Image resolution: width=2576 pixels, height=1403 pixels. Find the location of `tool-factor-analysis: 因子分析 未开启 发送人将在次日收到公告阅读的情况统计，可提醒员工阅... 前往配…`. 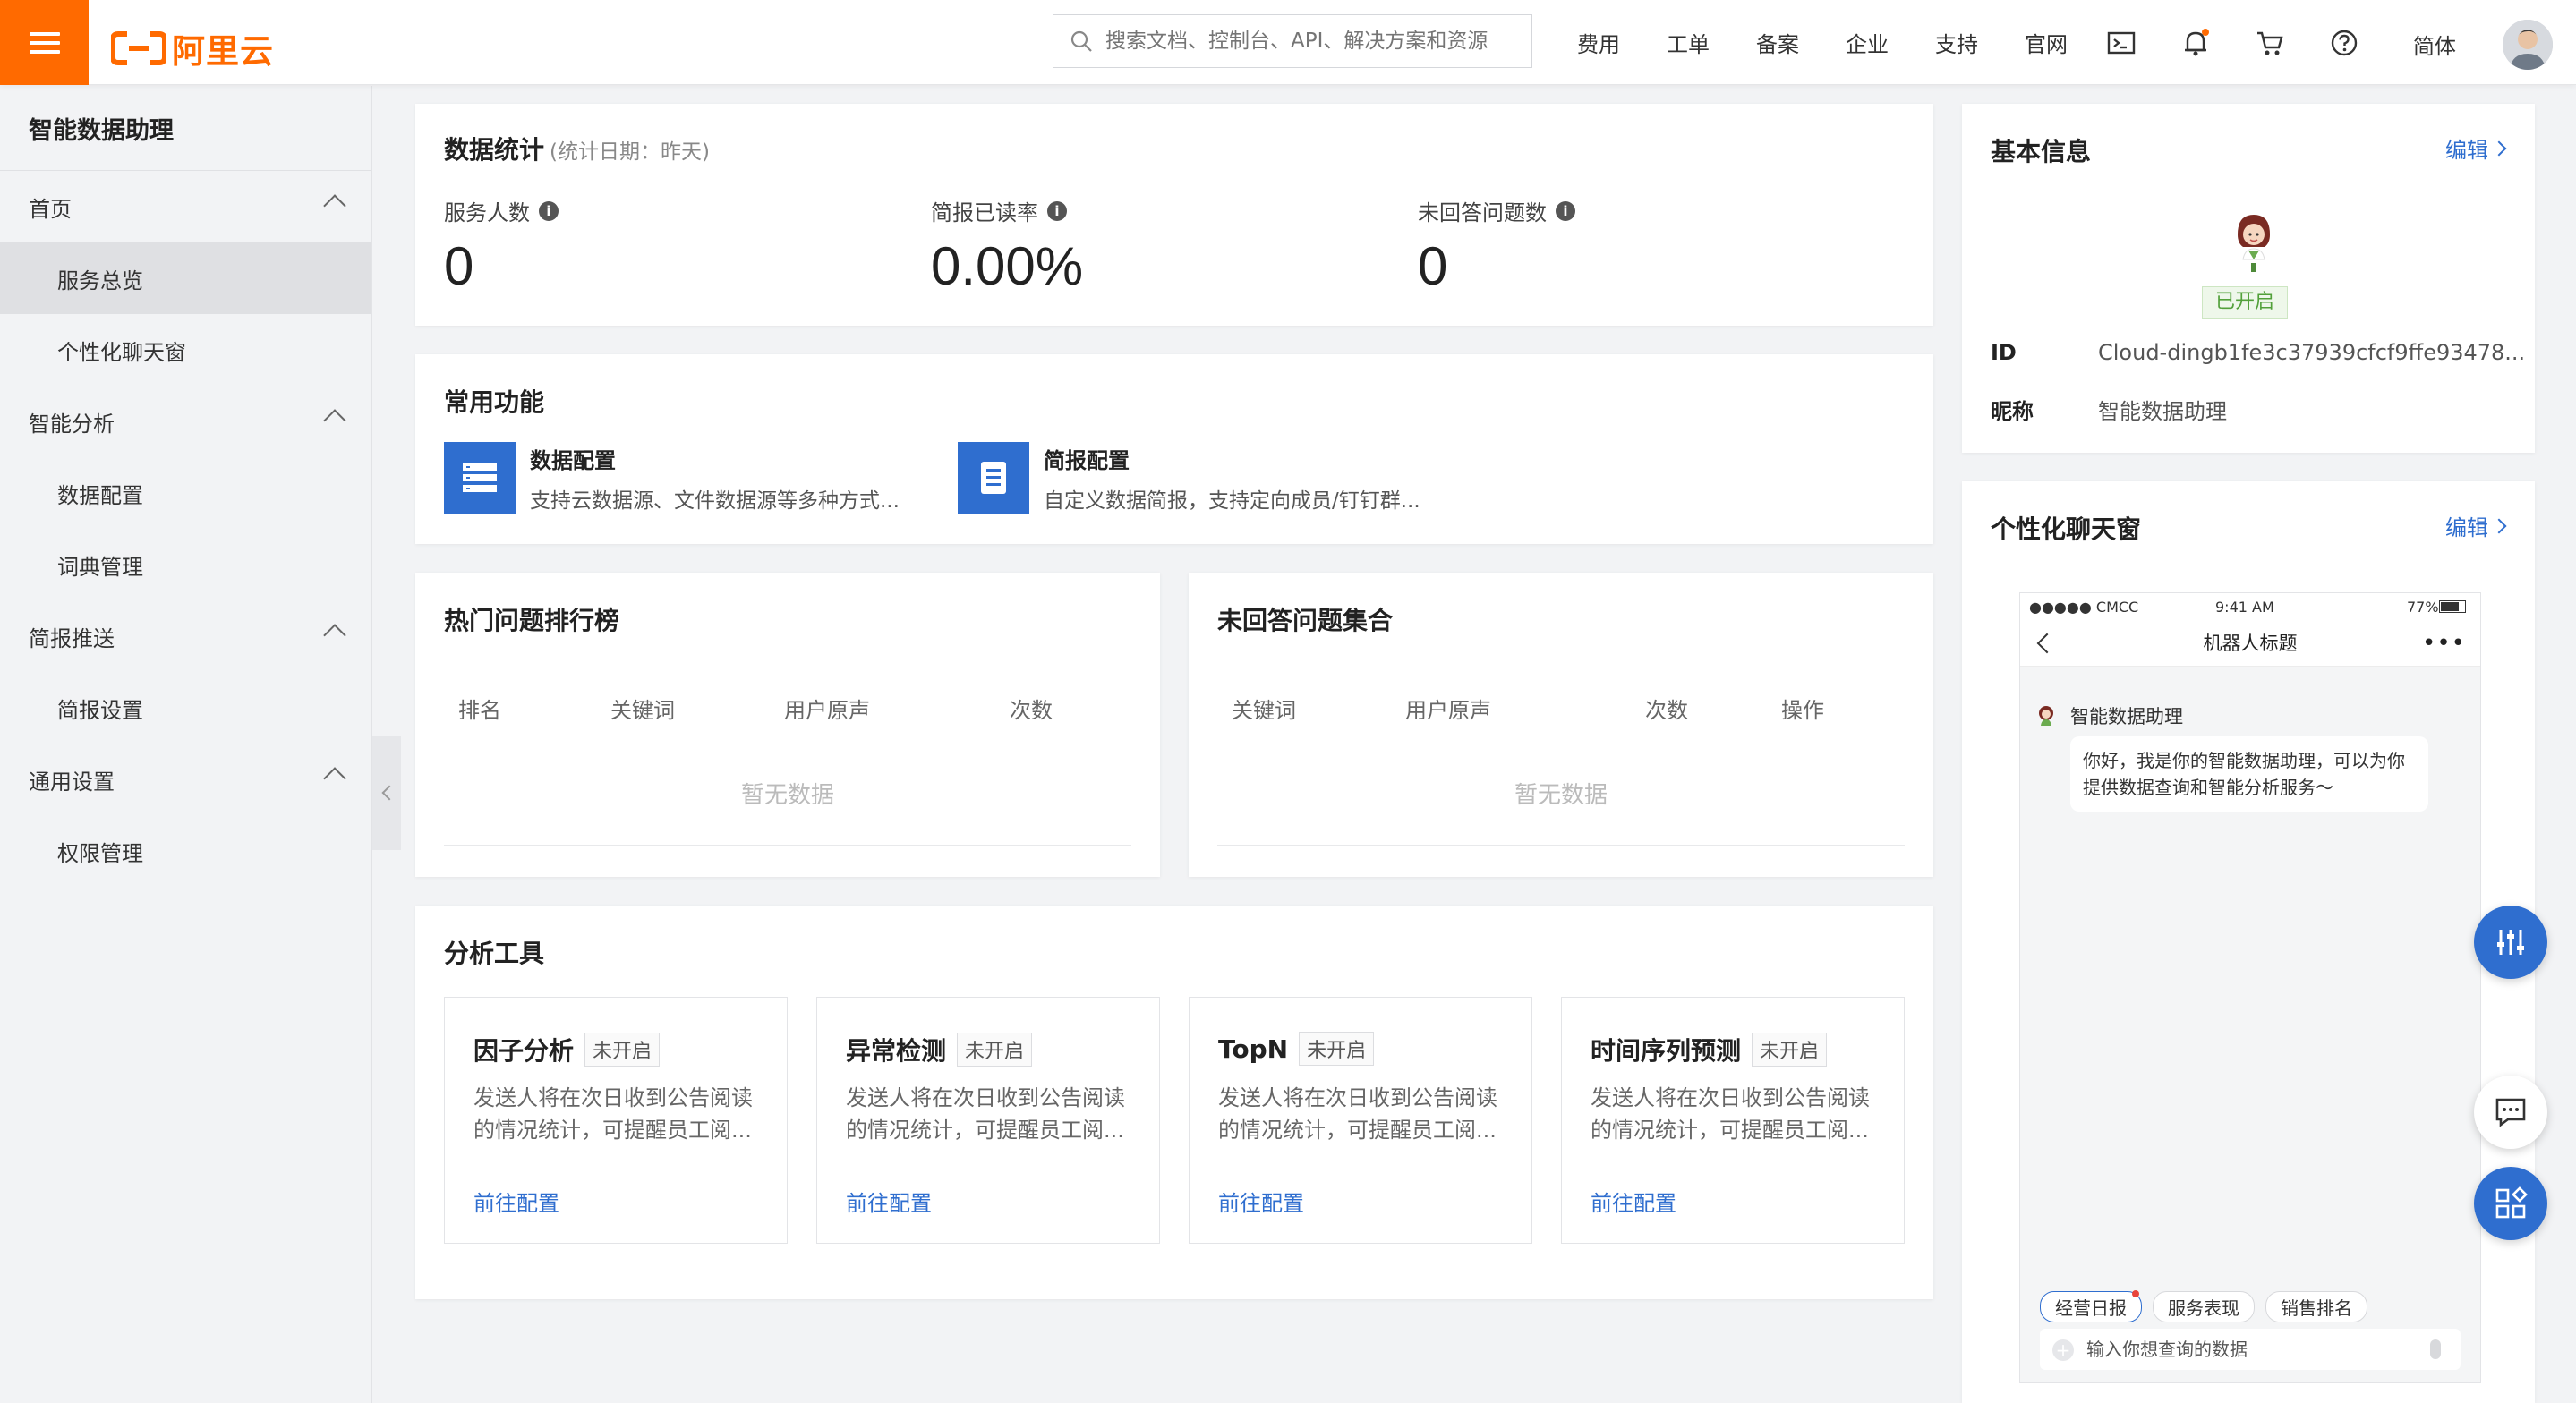

tool-factor-analysis: 因子分析 未开启 发送人将在次日收到公告阅读的情况统计，可提醒员工阅... 前往配… is located at coordinates (616, 1120).